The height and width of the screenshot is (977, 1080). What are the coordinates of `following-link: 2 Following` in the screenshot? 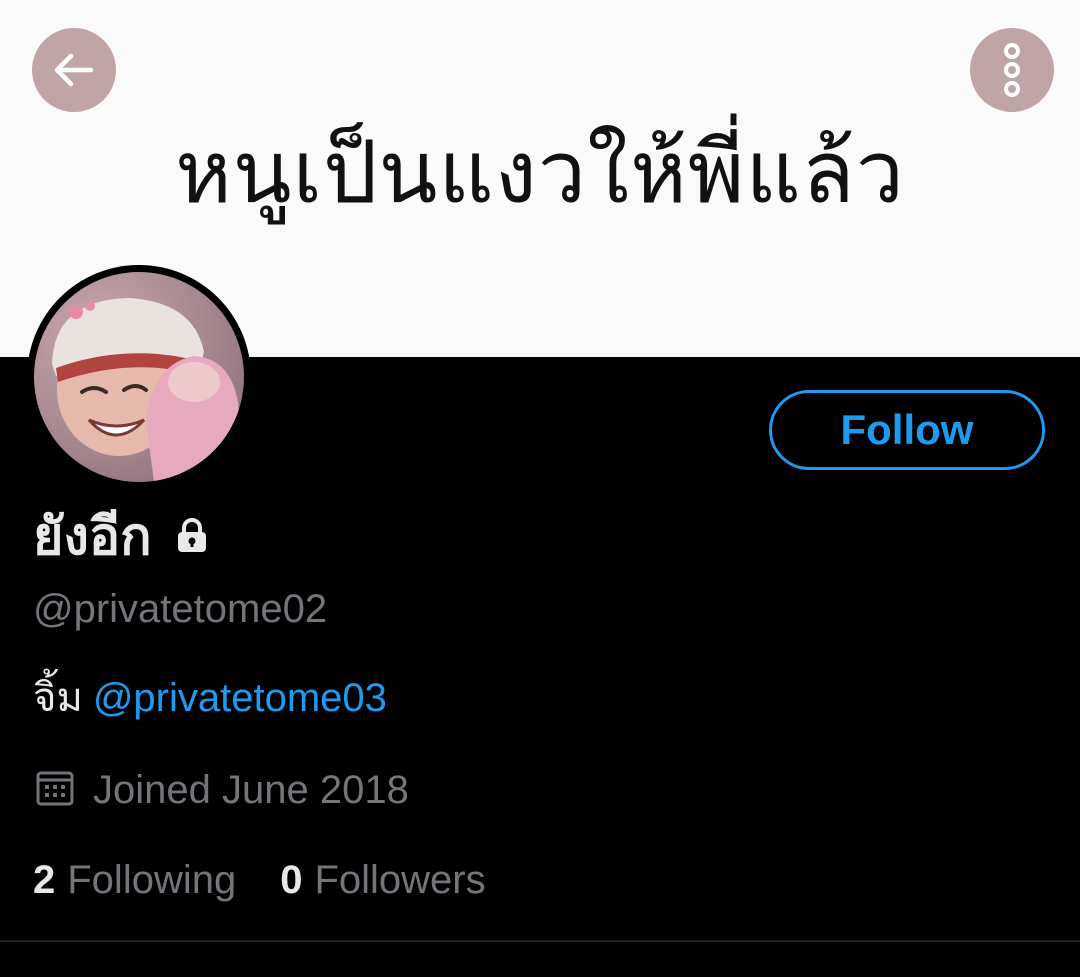 It's located at (134, 880).